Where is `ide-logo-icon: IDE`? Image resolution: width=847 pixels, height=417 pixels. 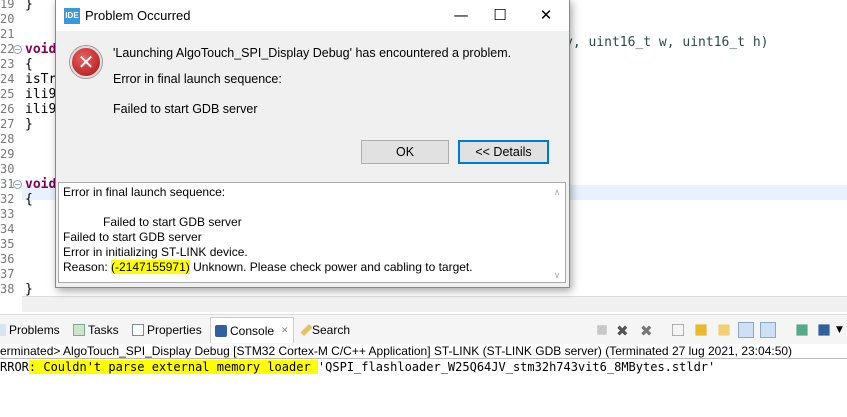
ide-logo-icon: IDE is located at coordinates (72, 16).